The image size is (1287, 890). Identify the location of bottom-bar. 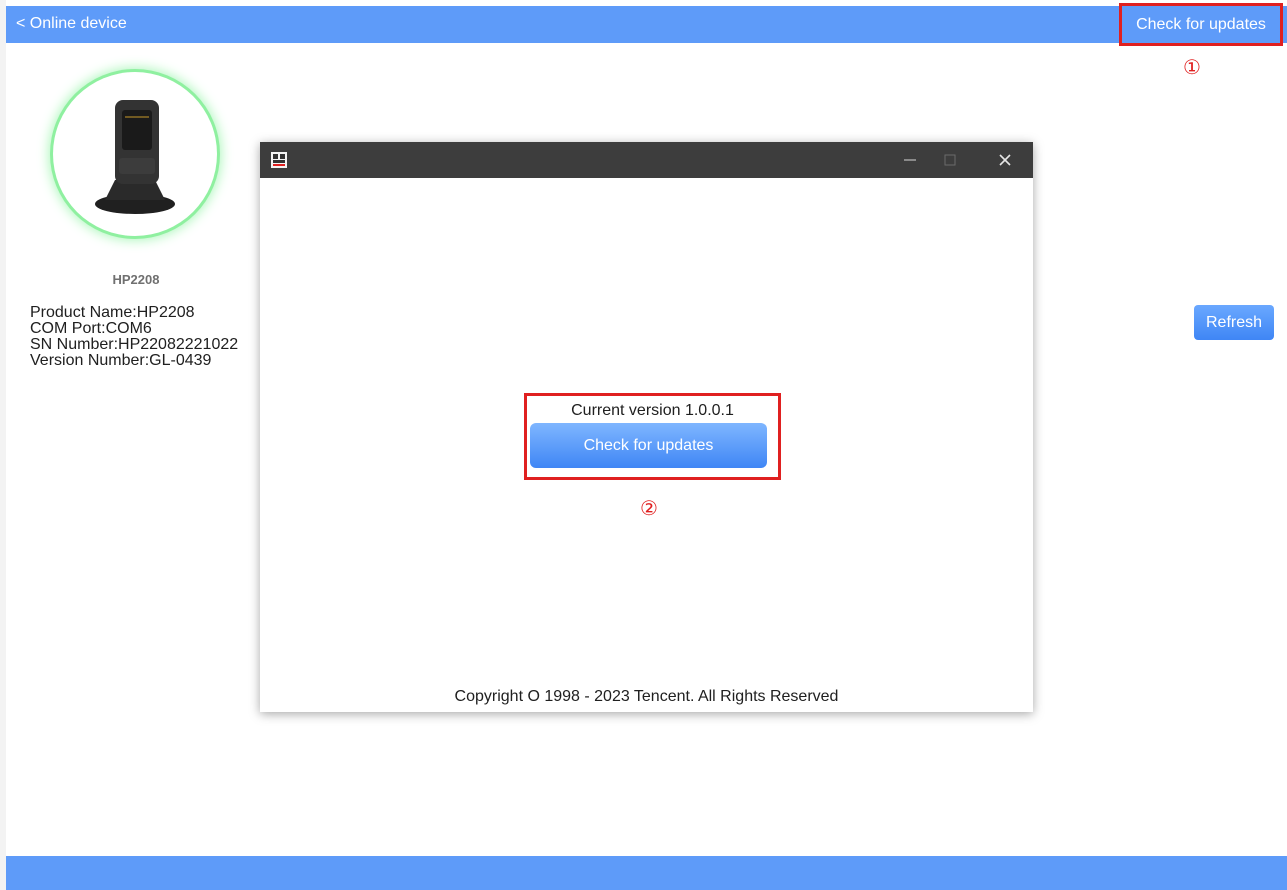
(646, 873).